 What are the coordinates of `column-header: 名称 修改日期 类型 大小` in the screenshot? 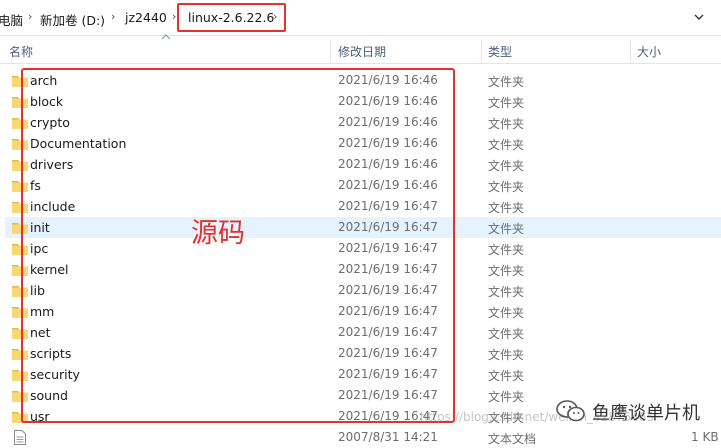 It's located at (360, 49).